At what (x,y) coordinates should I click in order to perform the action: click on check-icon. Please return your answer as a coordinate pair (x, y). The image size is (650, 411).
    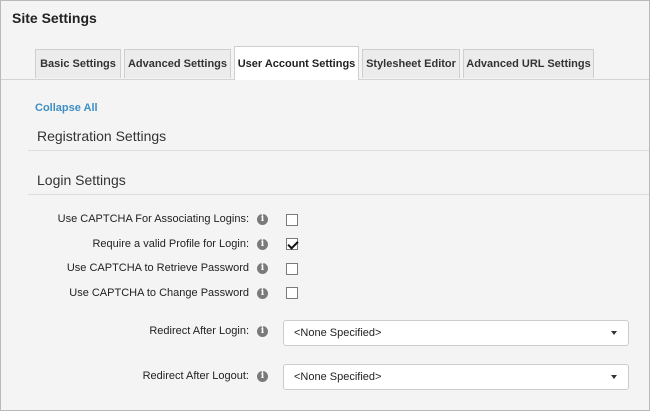
    Looking at the image, I should click on (293, 244).